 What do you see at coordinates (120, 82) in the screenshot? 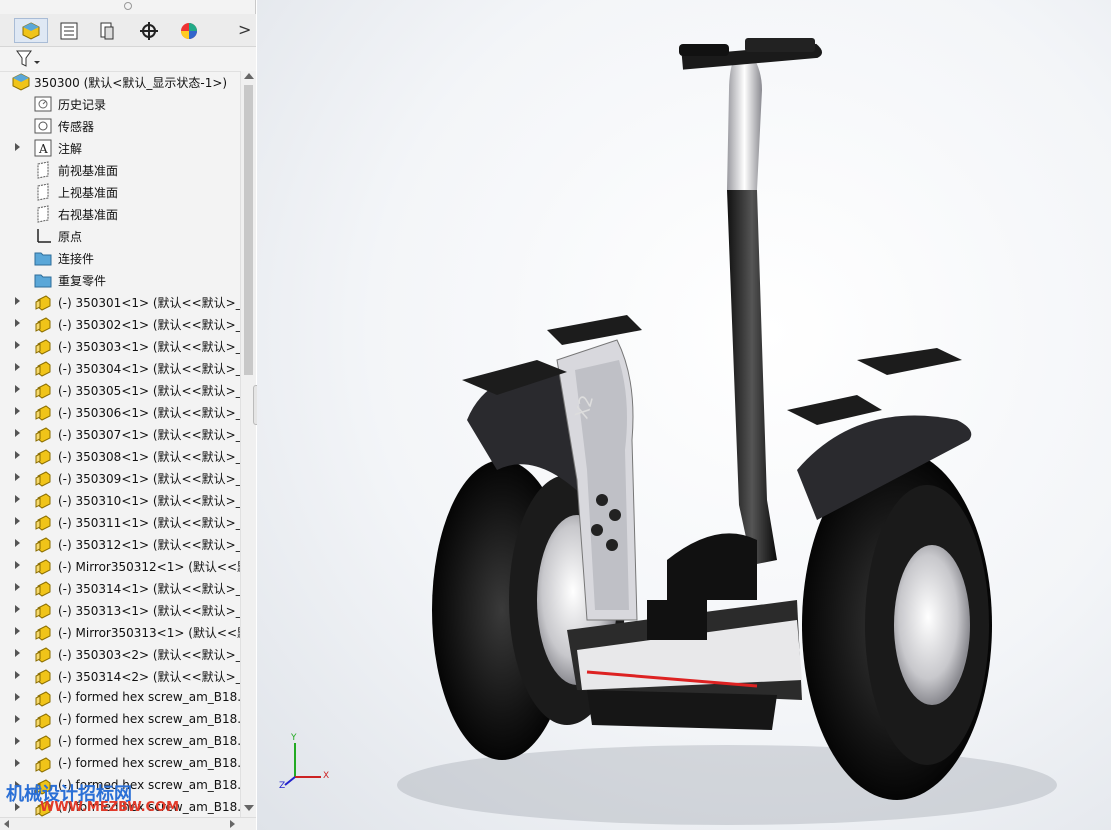
I see `tree-root: 350300 (默认<默认_显示状态-1>)` at bounding box center [120, 82].